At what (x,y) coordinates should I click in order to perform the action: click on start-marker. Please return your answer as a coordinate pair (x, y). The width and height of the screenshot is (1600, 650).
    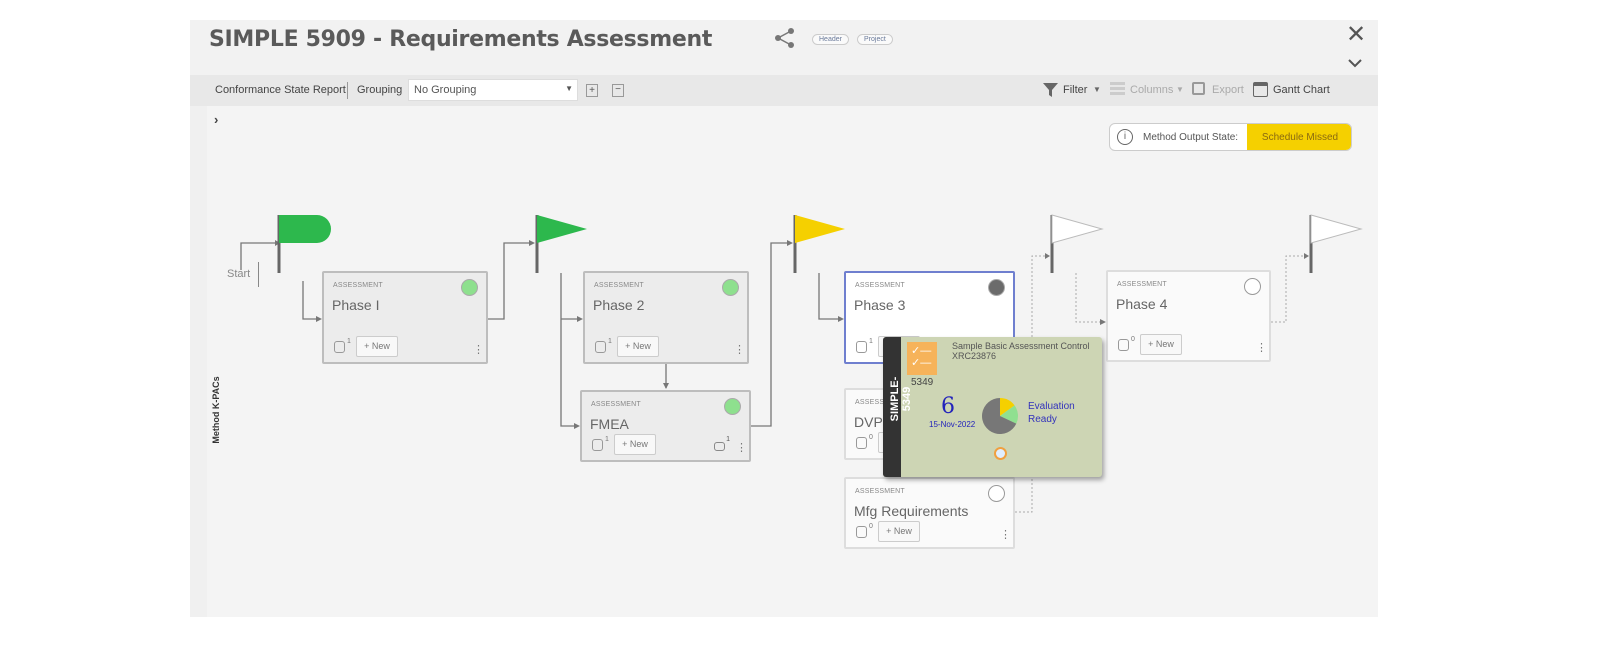
    Looking at the image, I should click on (258, 274).